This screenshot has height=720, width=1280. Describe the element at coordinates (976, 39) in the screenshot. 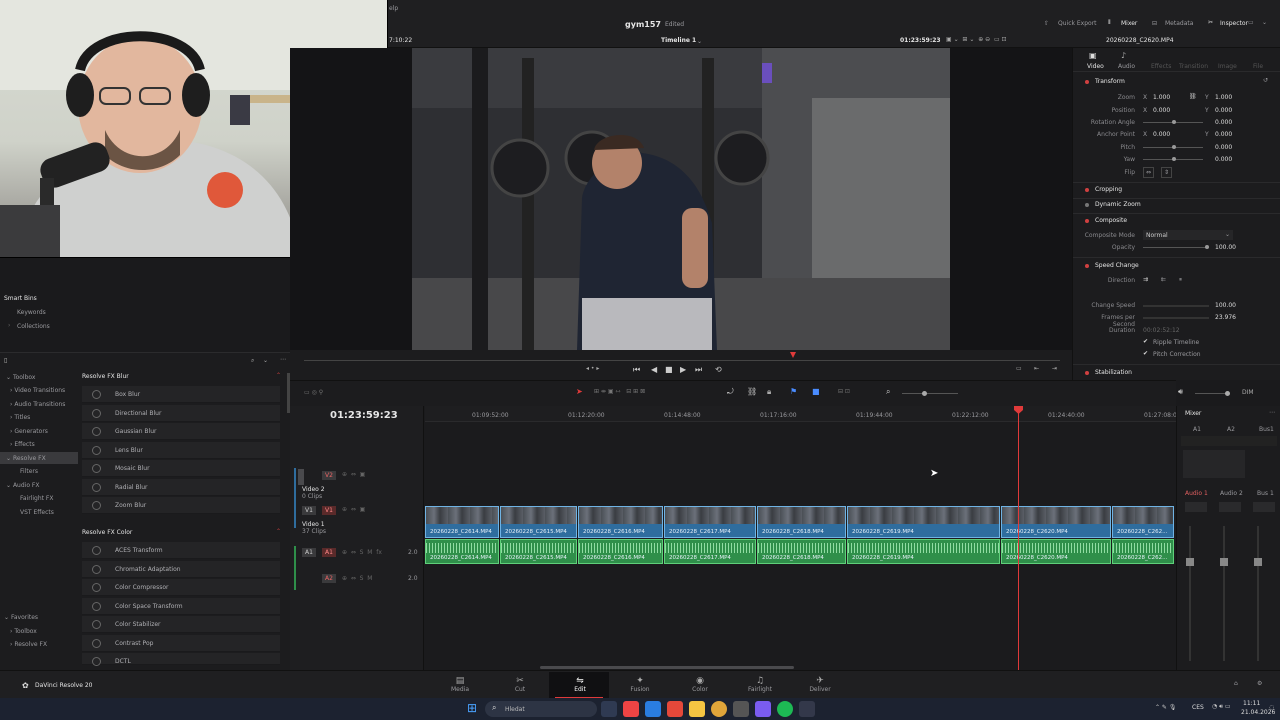

I see `viewer-options-icons: ▣ ⌄ ⊞ ⌄ ⊕ ⊖ ▭ ⊡` at that location.